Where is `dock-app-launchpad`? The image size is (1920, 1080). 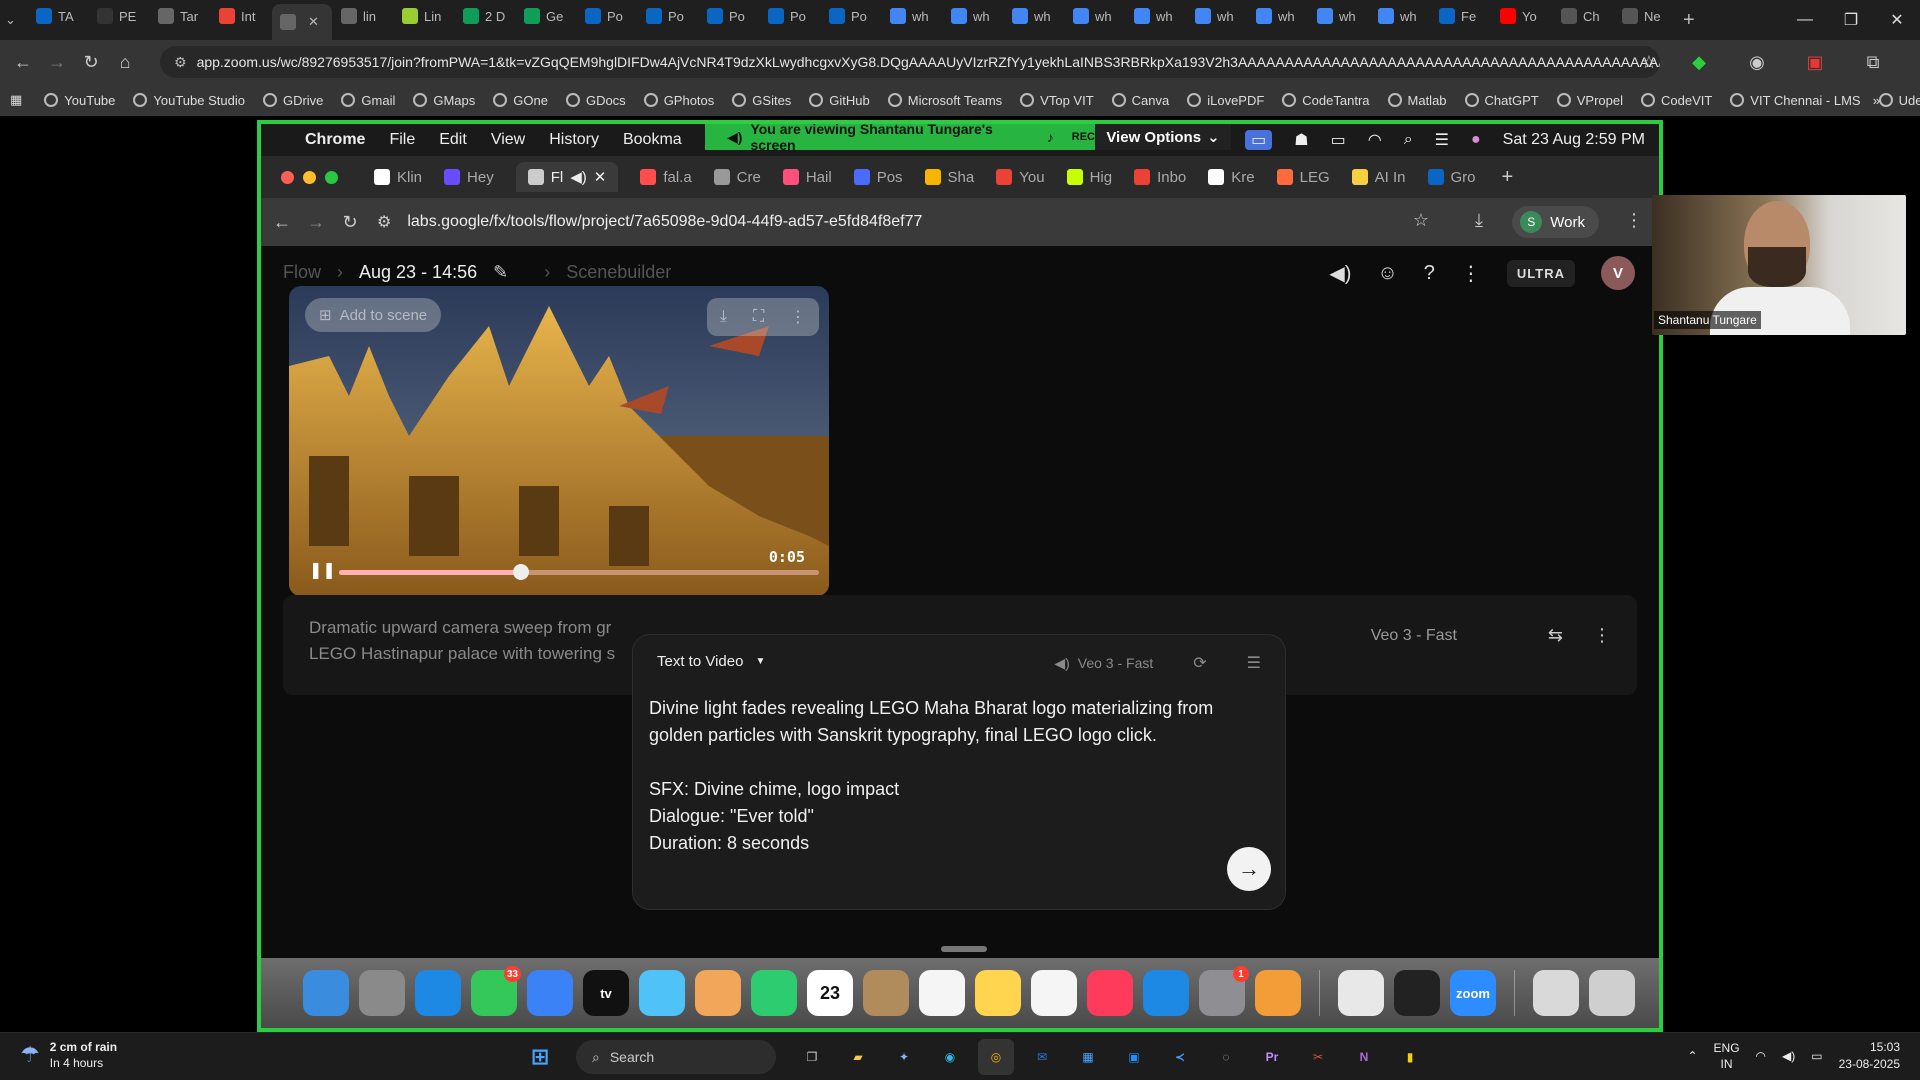
dock-app-launchpad is located at coordinates (382, 993).